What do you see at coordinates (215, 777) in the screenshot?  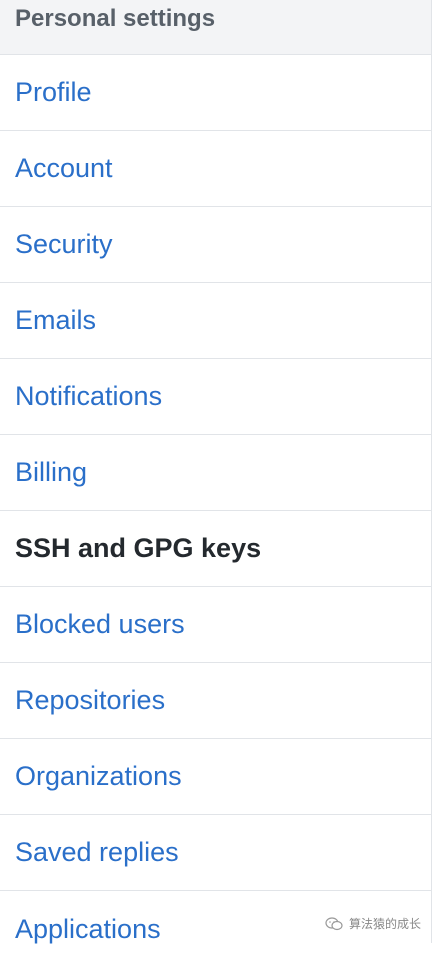 I see `menu-item-organizations: Organizations` at bounding box center [215, 777].